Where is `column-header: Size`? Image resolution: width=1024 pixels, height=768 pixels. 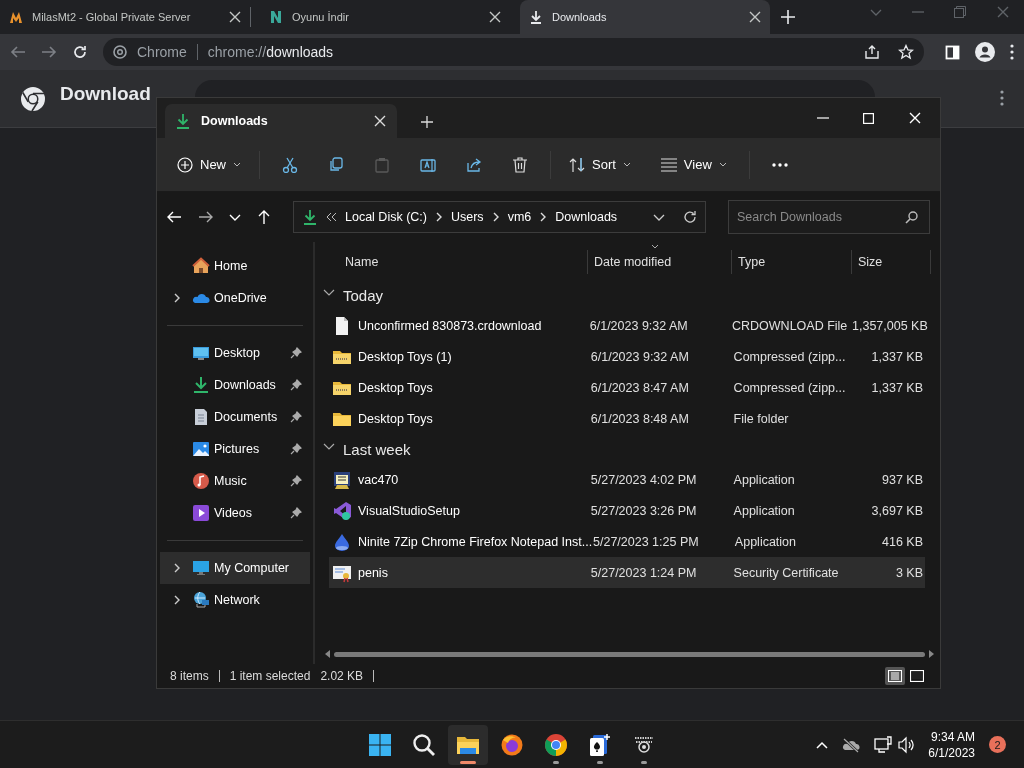
column-header: Size is located at coordinates (870, 262).